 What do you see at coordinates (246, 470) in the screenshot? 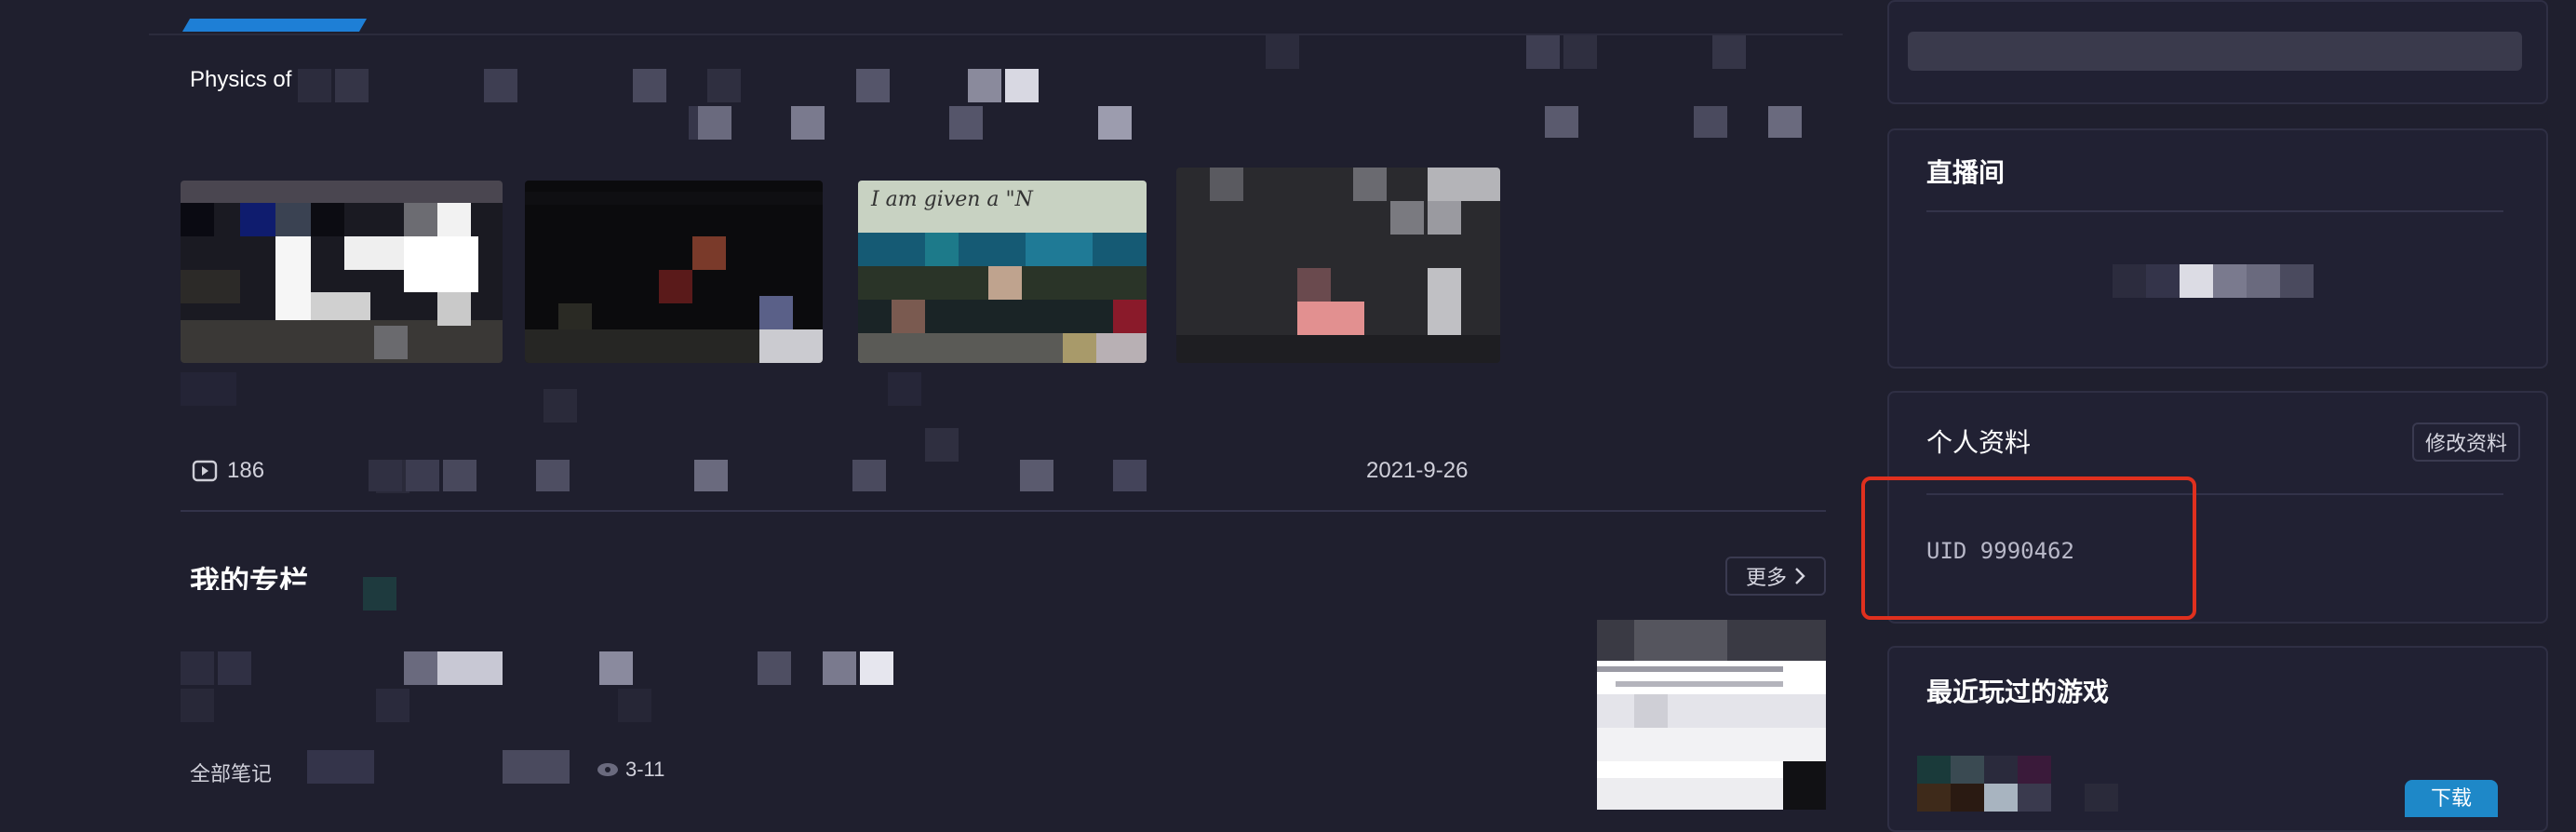
I see `play-count-value: 186` at bounding box center [246, 470].